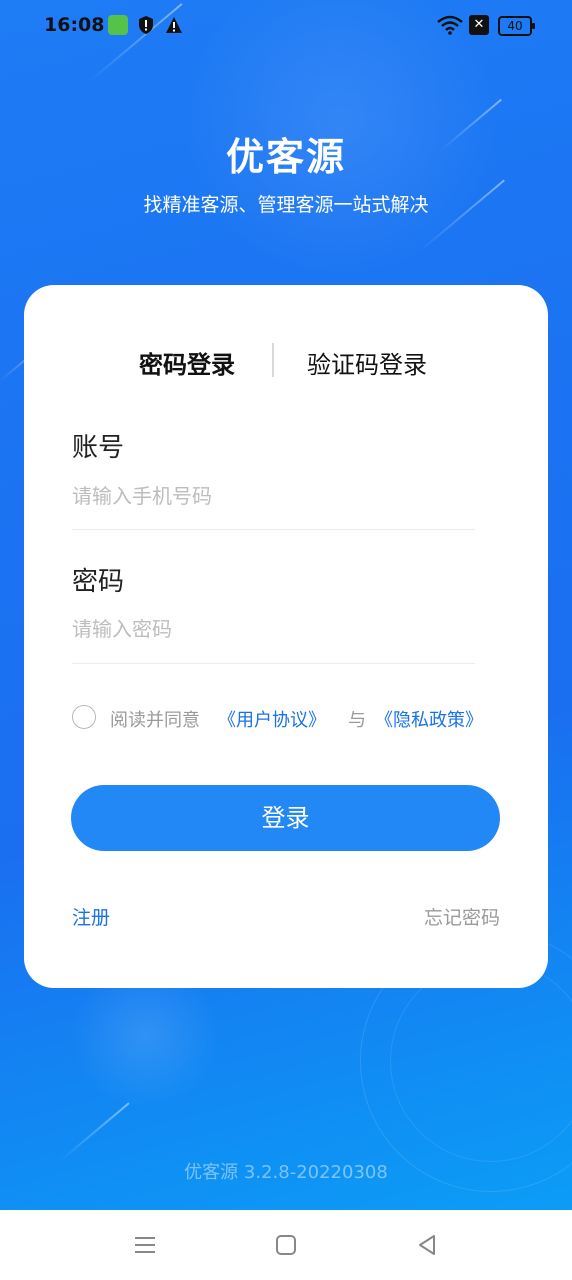  Describe the element at coordinates (516, 26) in the screenshot. I see `battery-icon: 40` at that location.